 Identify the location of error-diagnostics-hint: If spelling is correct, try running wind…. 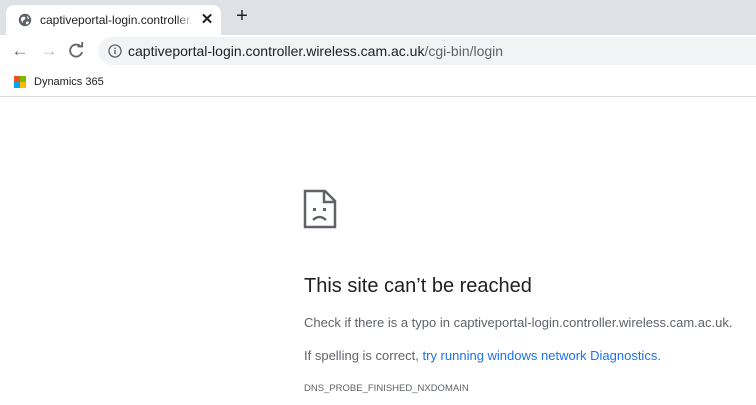
(482, 356).